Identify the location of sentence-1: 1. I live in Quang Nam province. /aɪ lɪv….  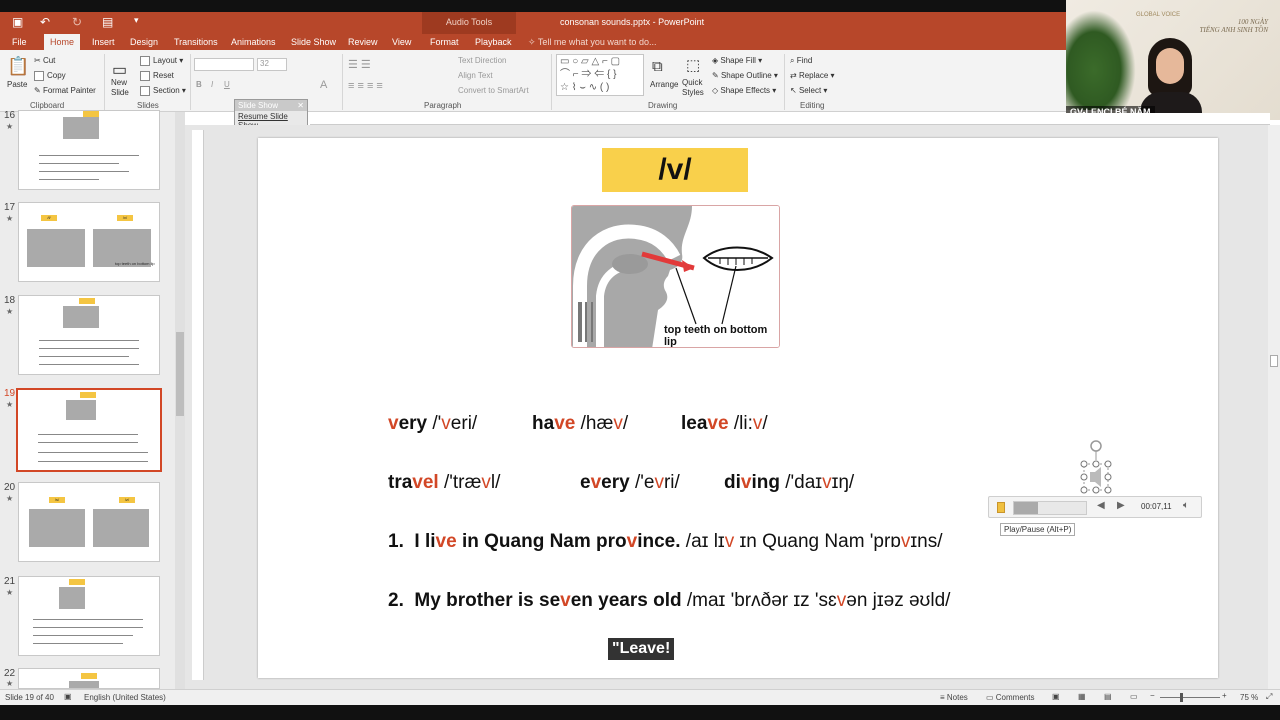
(665, 542).